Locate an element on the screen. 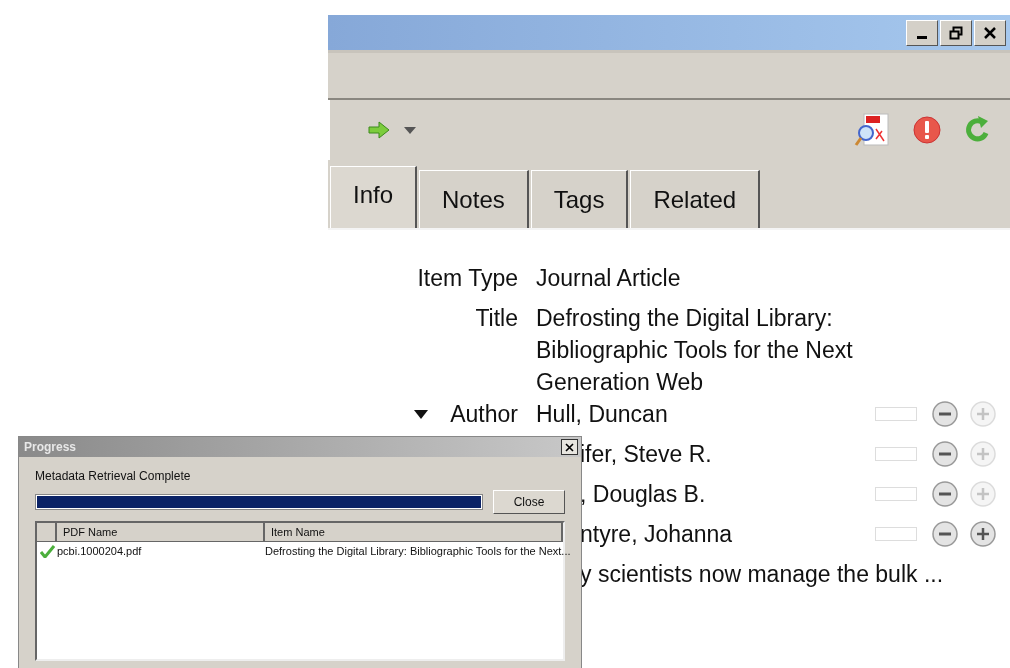 The width and height of the screenshot is (1010, 668). plus-icon is located at coordinates (983, 534).